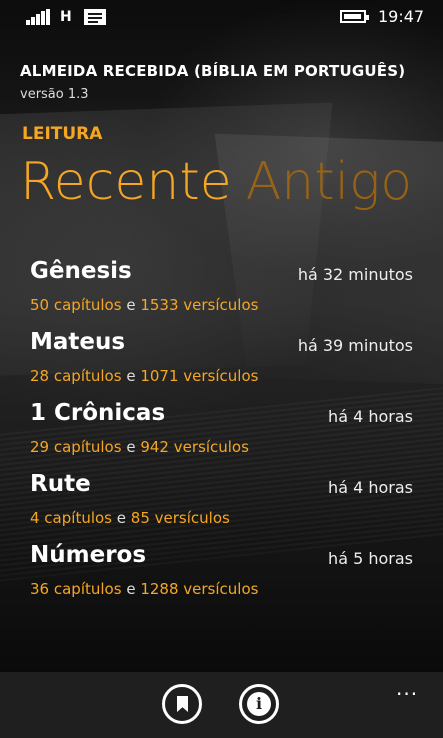 This screenshot has width=443, height=738. I want to click on book-stats: 36 capítulos e 1288 versículos, so click(144, 589).